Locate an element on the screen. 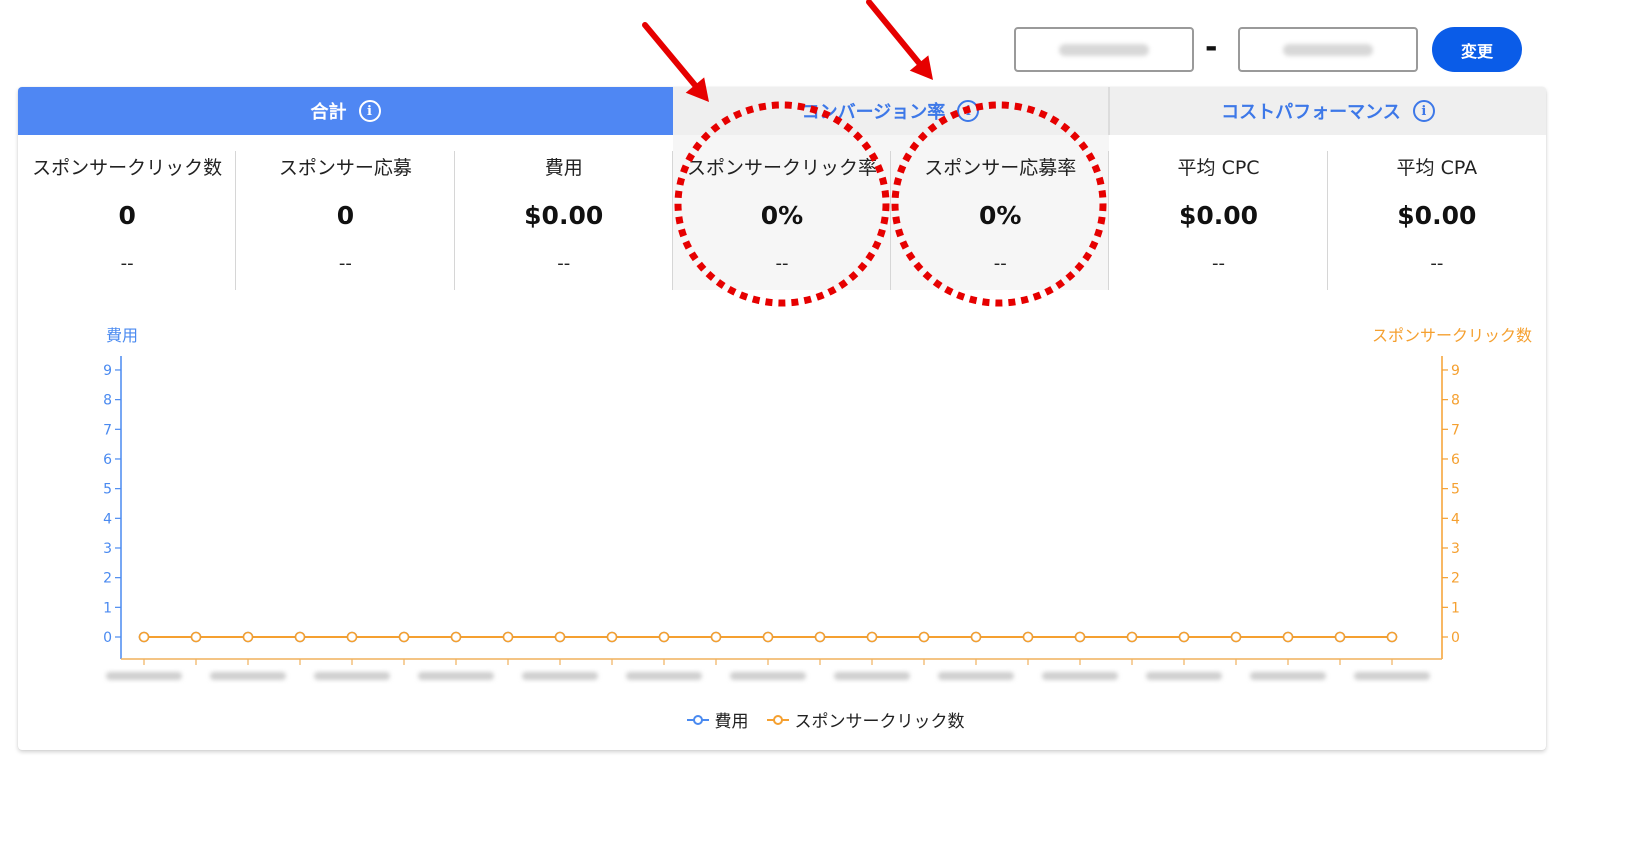 The width and height of the screenshot is (1651, 842). right-axis-label: スポンサークリック数 is located at coordinates (1452, 335).